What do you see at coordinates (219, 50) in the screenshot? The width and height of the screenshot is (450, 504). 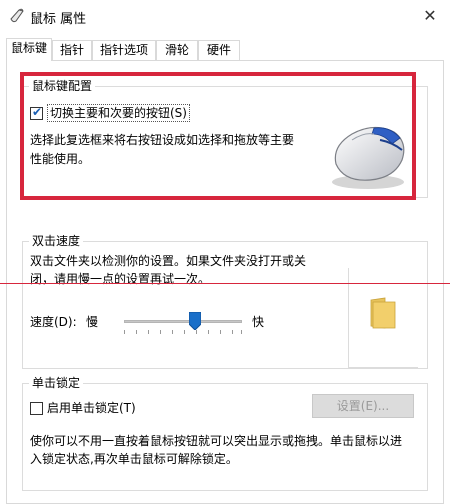 I see `tab-hardware: 硬件` at bounding box center [219, 50].